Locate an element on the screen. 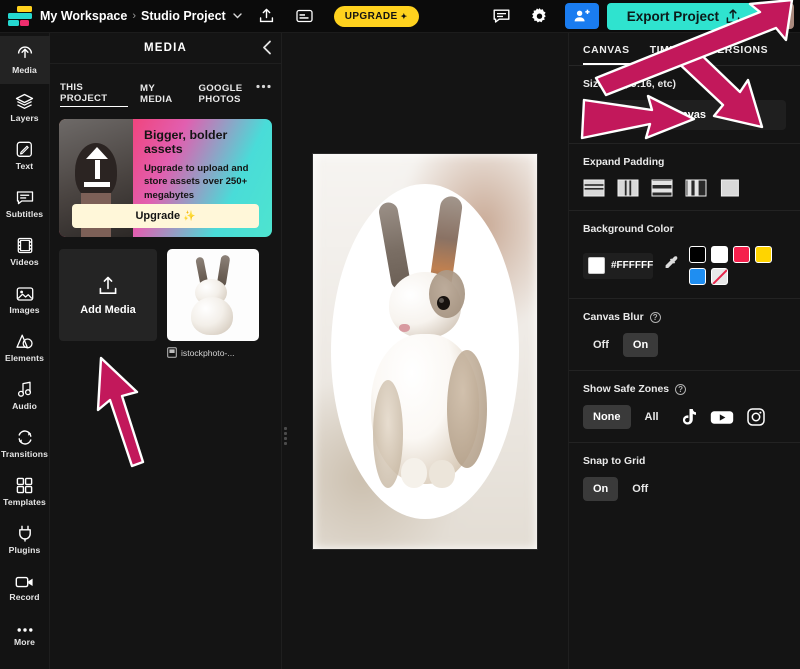  safe-zone-none: None is located at coordinates (607, 417).